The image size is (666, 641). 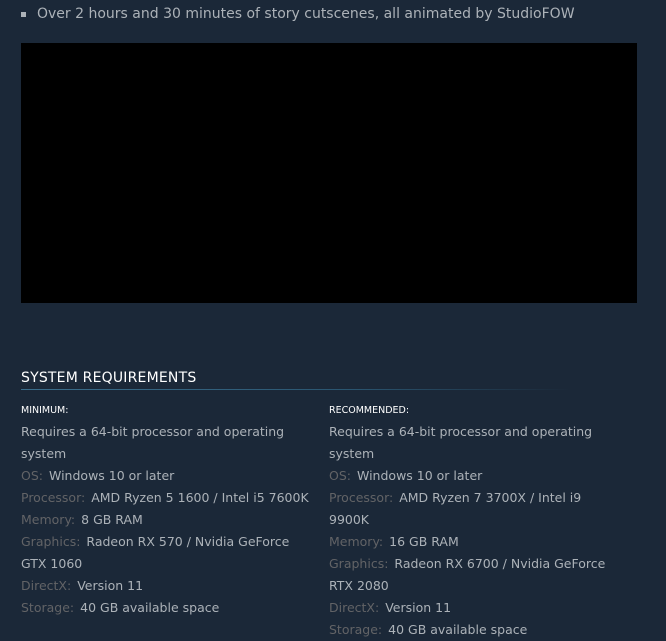 What do you see at coordinates (112, 519) in the screenshot?
I see `req-value: 8 GB RAM` at bounding box center [112, 519].